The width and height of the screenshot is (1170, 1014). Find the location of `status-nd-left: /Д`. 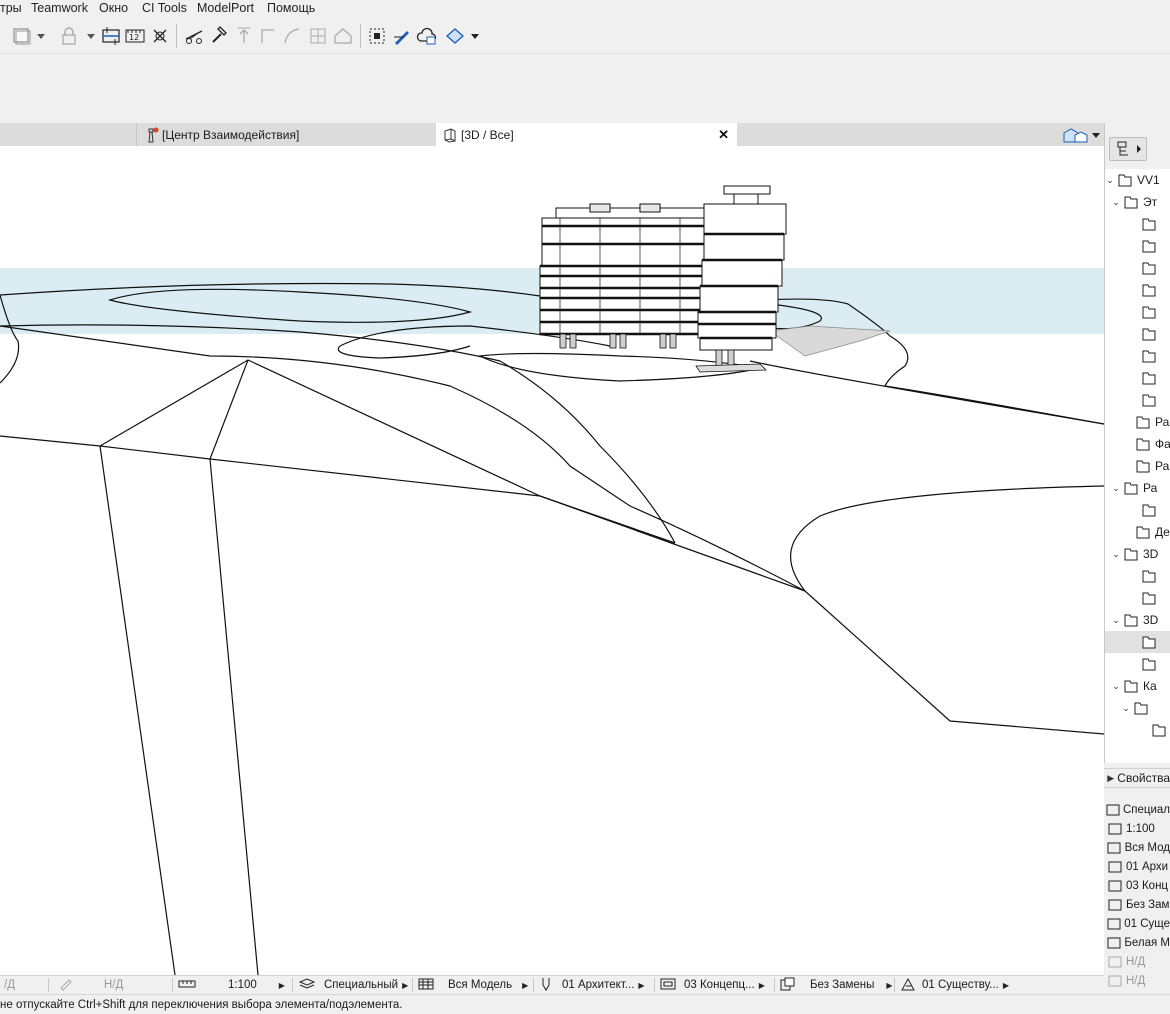

status-nd-left: /Д is located at coordinates (24, 985).